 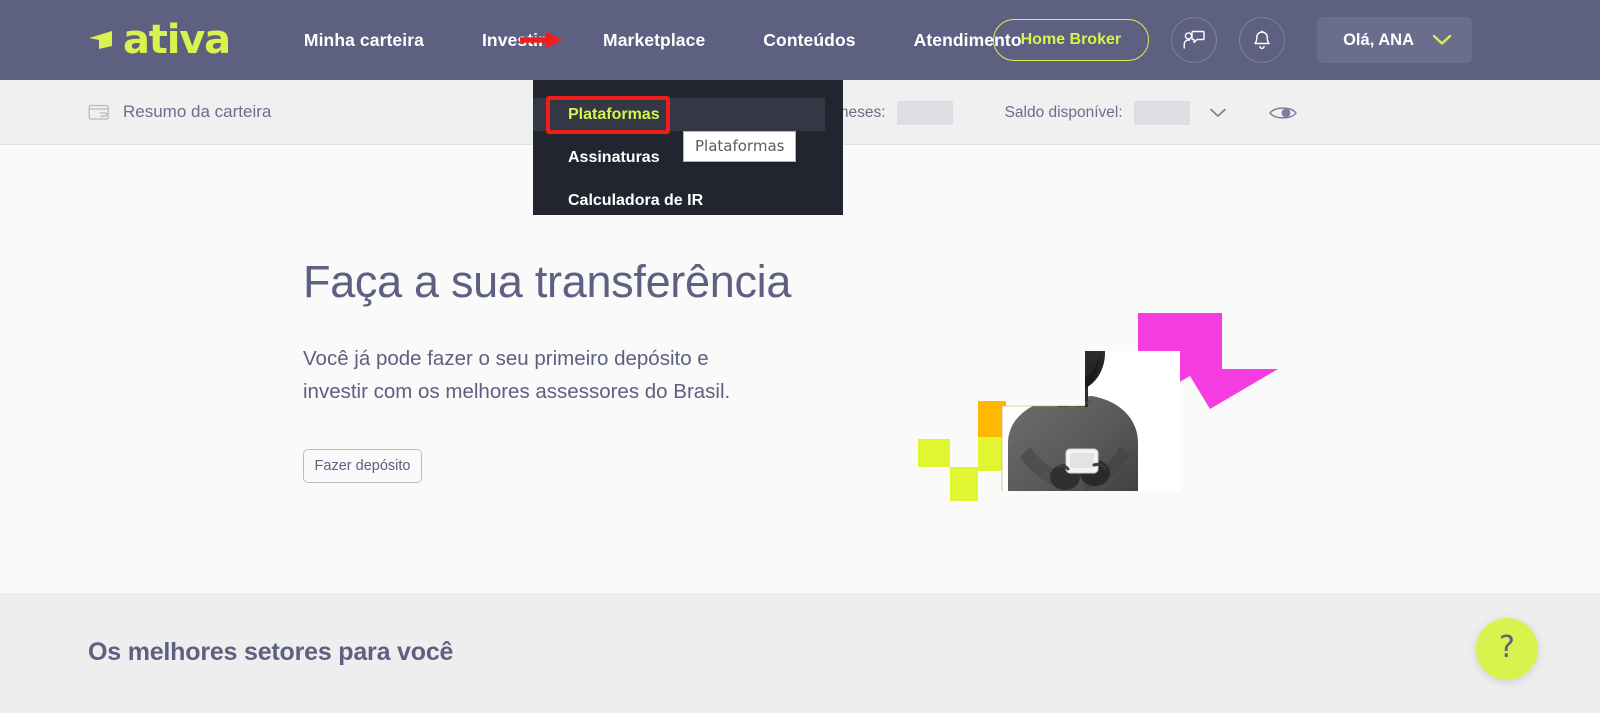 I want to click on support-chat-button, so click(x=1194, y=40).